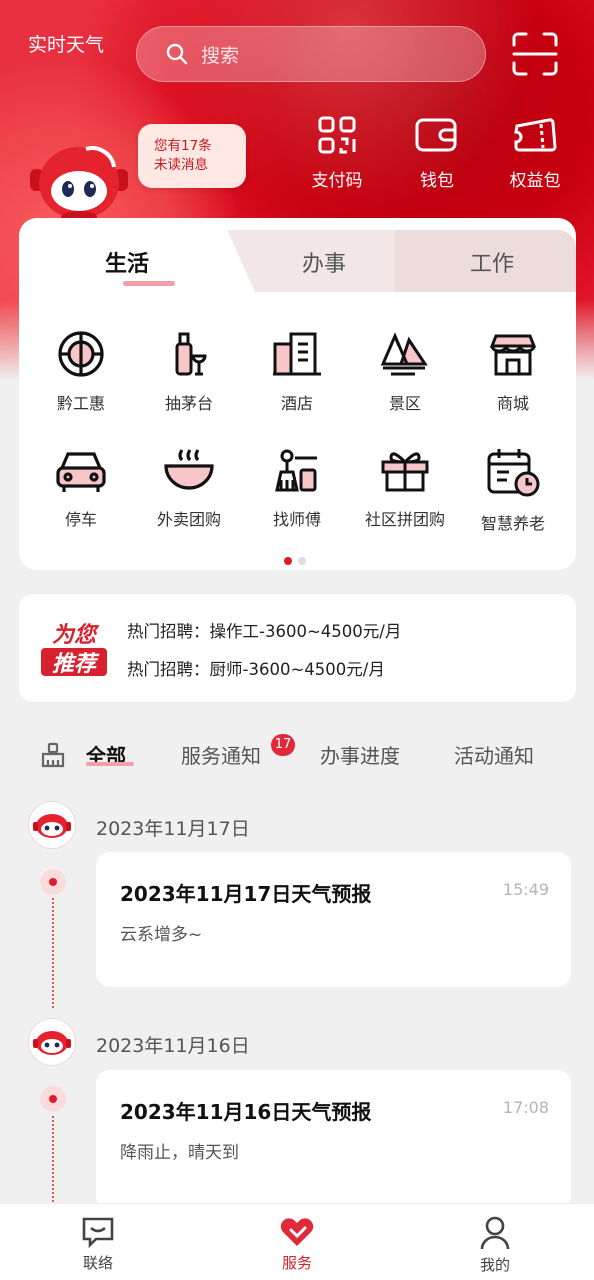 The image size is (594, 1280). I want to click on quick-action-benefits: 权益包, so click(535, 153).